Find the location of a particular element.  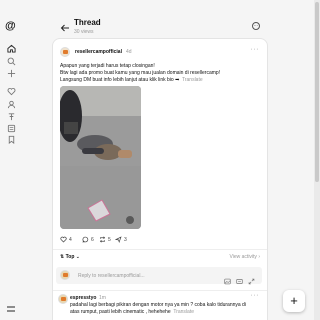

post-more-icon: ··· is located at coordinates (255, 49).